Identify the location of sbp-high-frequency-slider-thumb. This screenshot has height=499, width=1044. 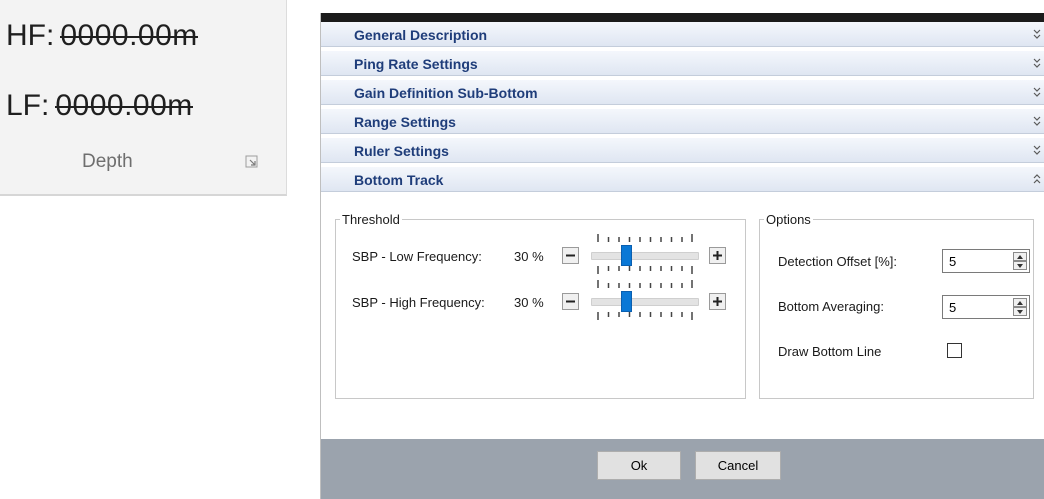
(626, 301).